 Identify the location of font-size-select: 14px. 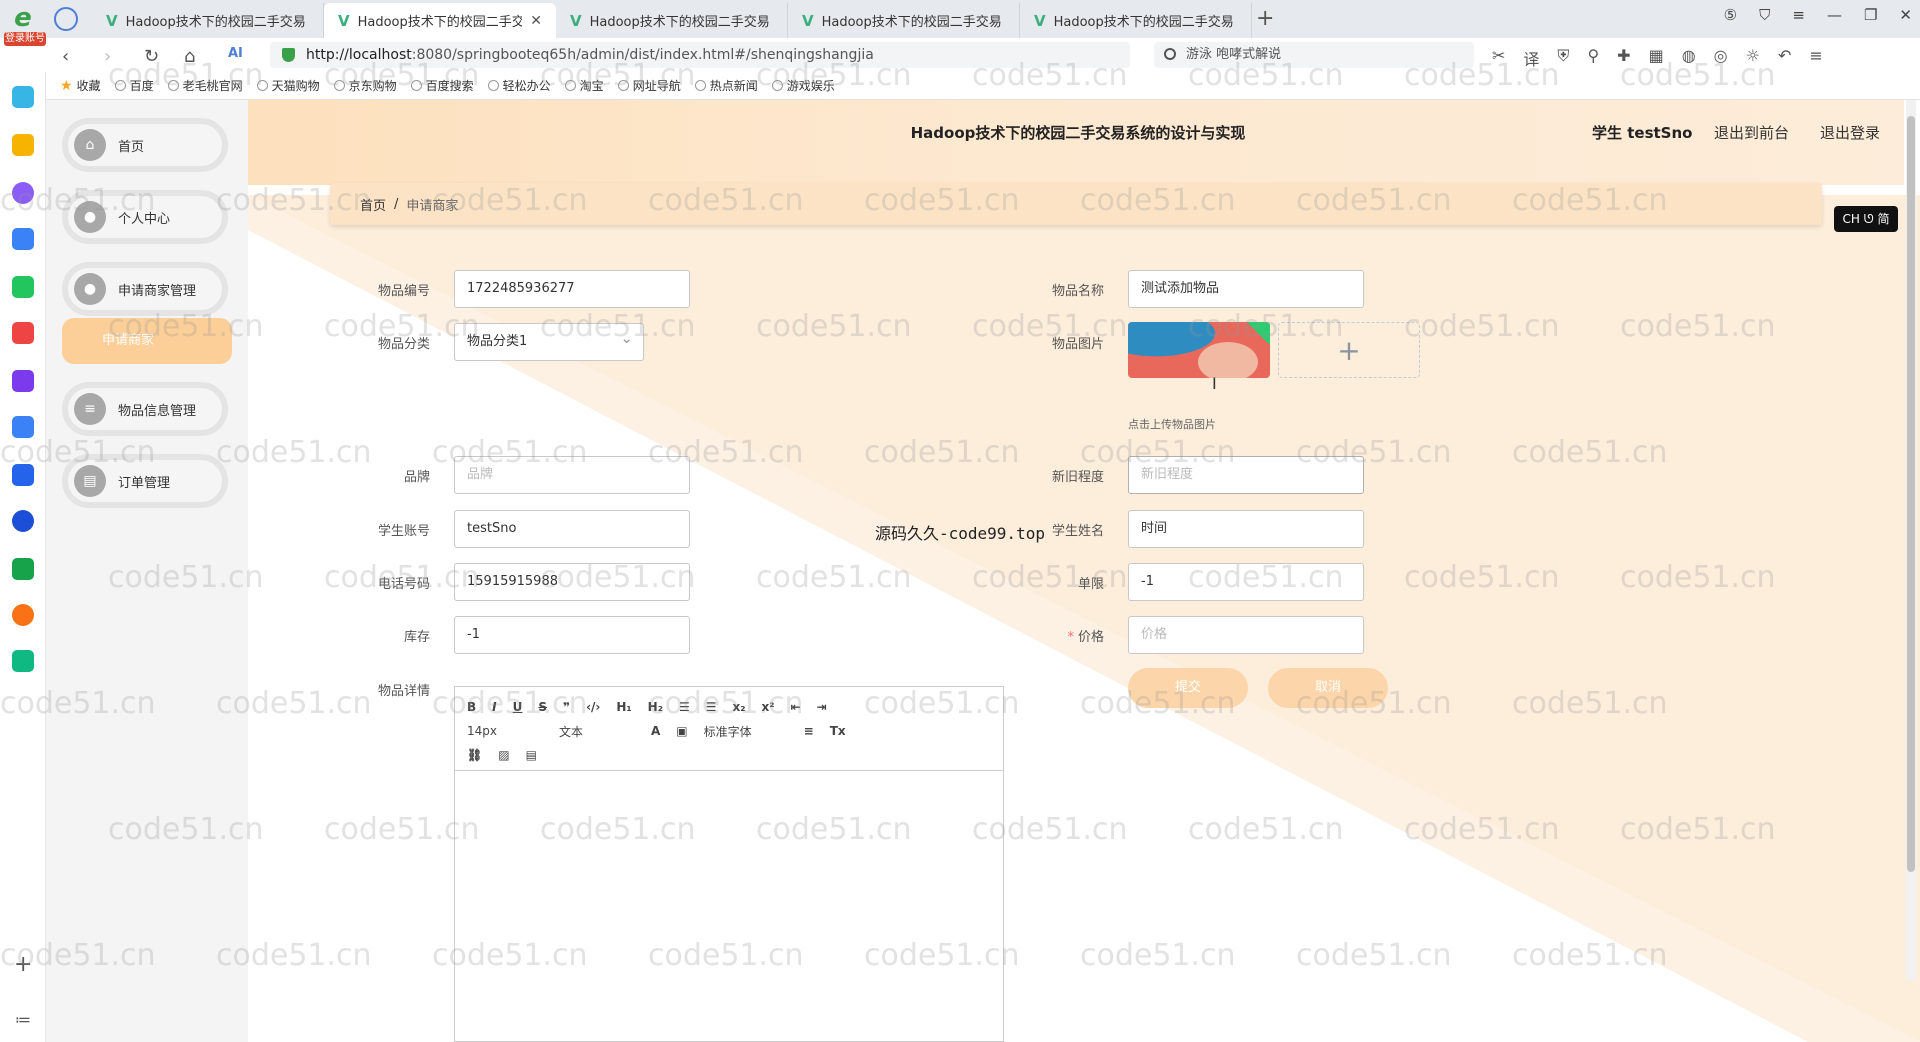
(505, 731).